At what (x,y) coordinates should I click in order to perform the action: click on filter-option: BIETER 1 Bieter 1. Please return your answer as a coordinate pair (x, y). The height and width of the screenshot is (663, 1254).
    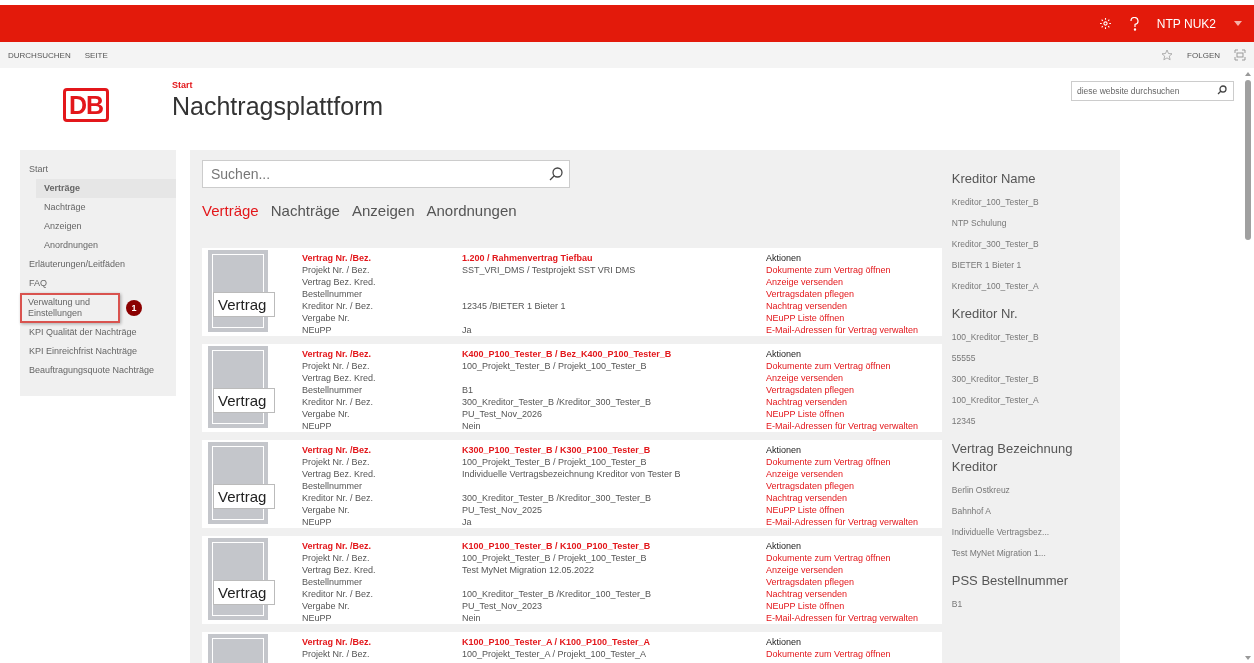
    Looking at the image, I should click on (1030, 265).